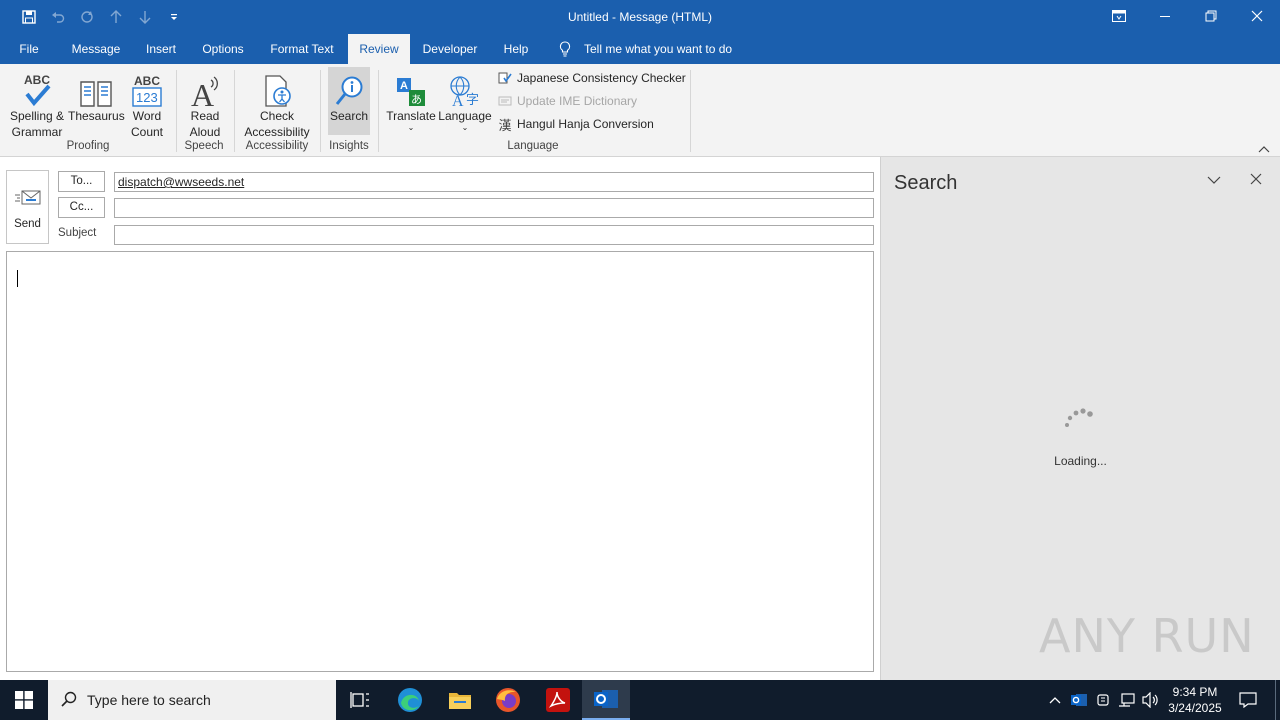 Image resolution: width=1280 pixels, height=720 pixels. I want to click on close-button, so click(1257, 16).